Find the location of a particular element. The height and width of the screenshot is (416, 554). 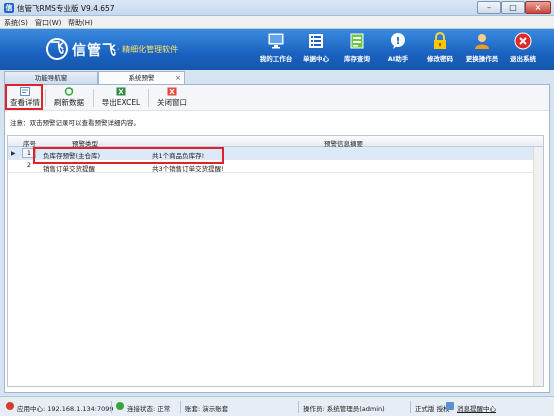

brand-slogan: · 精细化管理软件 is located at coordinates (148, 49).